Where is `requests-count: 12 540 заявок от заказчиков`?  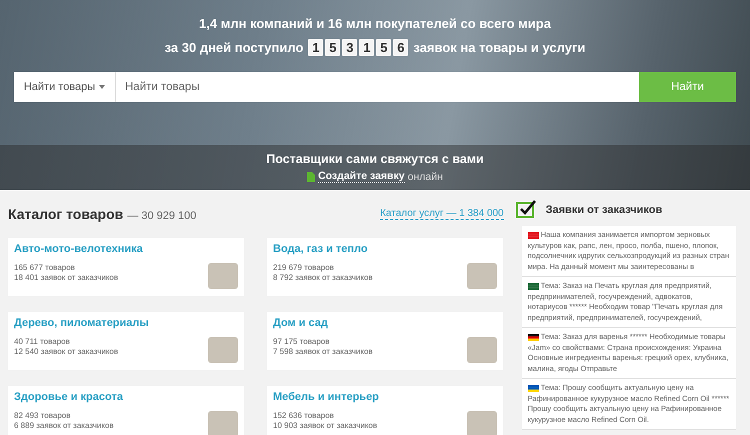
requests-count: 12 540 заявок от заказчиков is located at coordinates (67, 352).